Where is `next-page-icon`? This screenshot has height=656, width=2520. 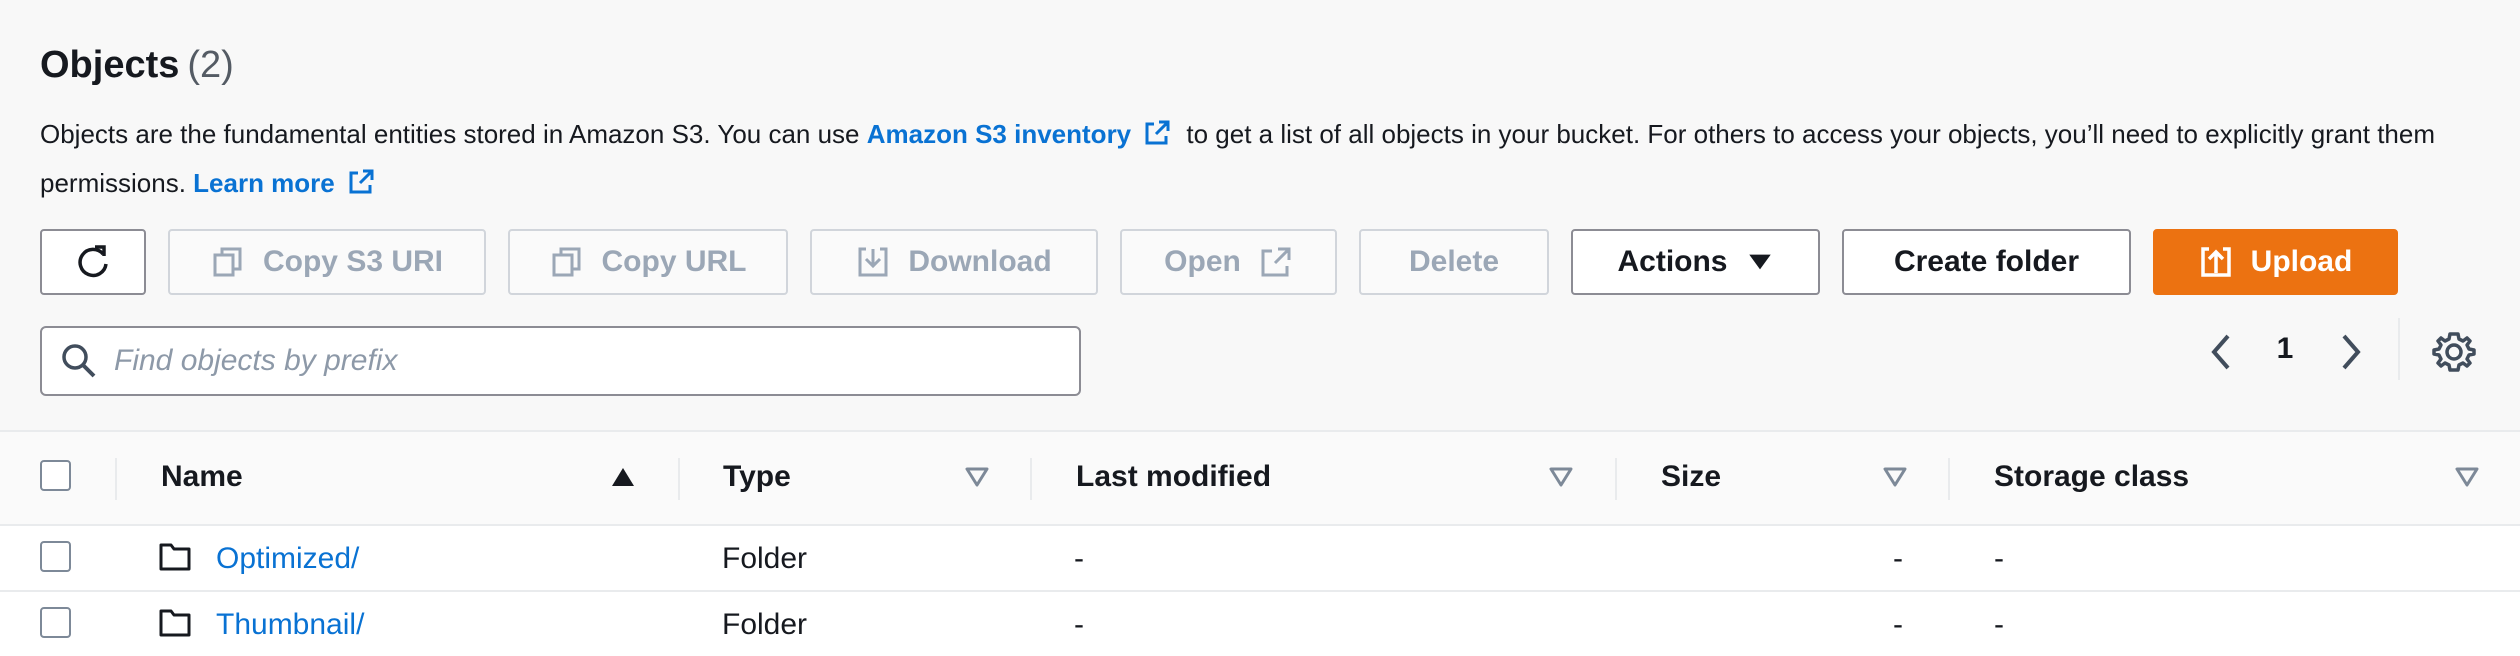 next-page-icon is located at coordinates (2350, 352).